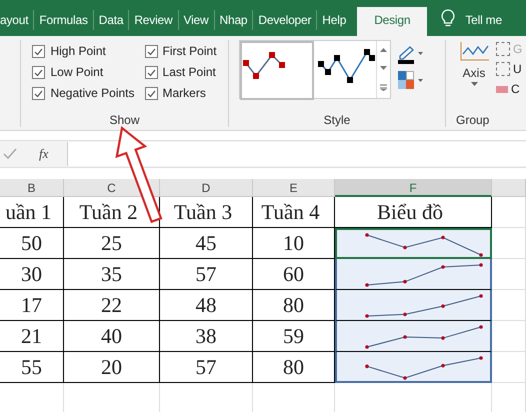 This screenshot has width=526, height=412. Describe the element at coordinates (294, 188) in the screenshot. I see `column-header: E` at that location.